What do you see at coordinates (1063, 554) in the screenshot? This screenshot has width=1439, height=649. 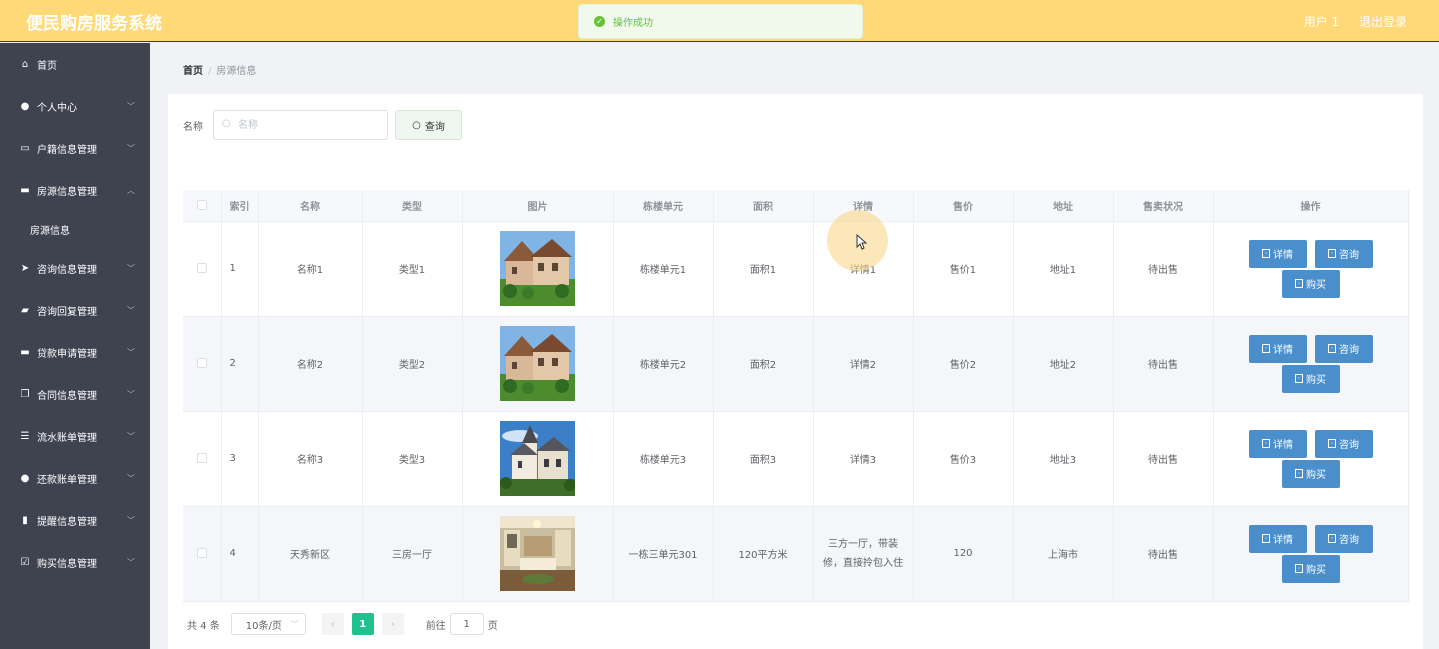 I see `cell-address: 上海市` at bounding box center [1063, 554].